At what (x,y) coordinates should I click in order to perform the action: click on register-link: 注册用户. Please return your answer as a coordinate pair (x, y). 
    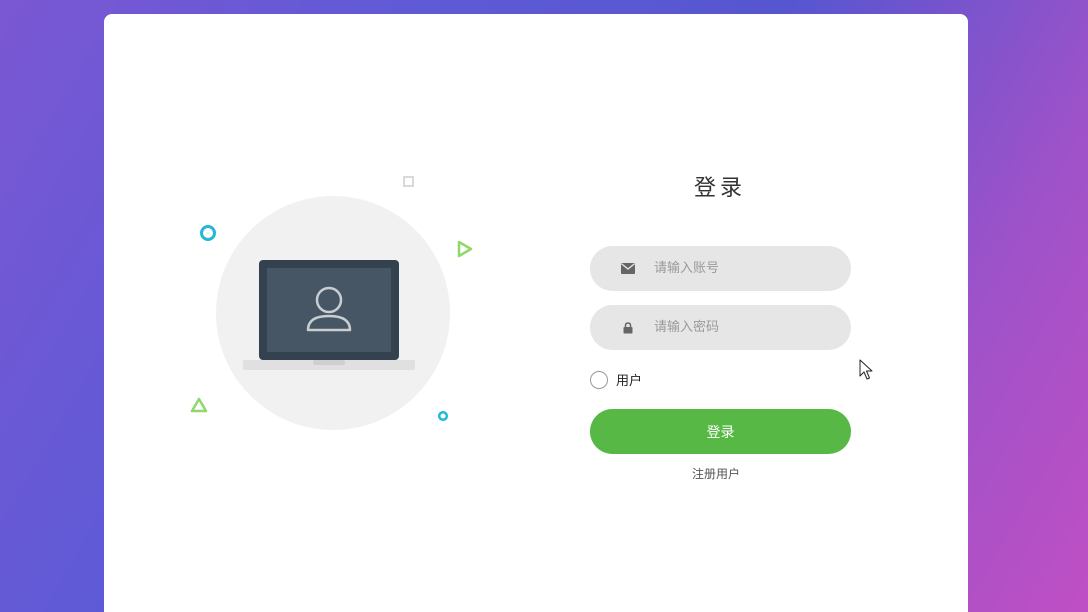
    Looking at the image, I should click on (716, 473).